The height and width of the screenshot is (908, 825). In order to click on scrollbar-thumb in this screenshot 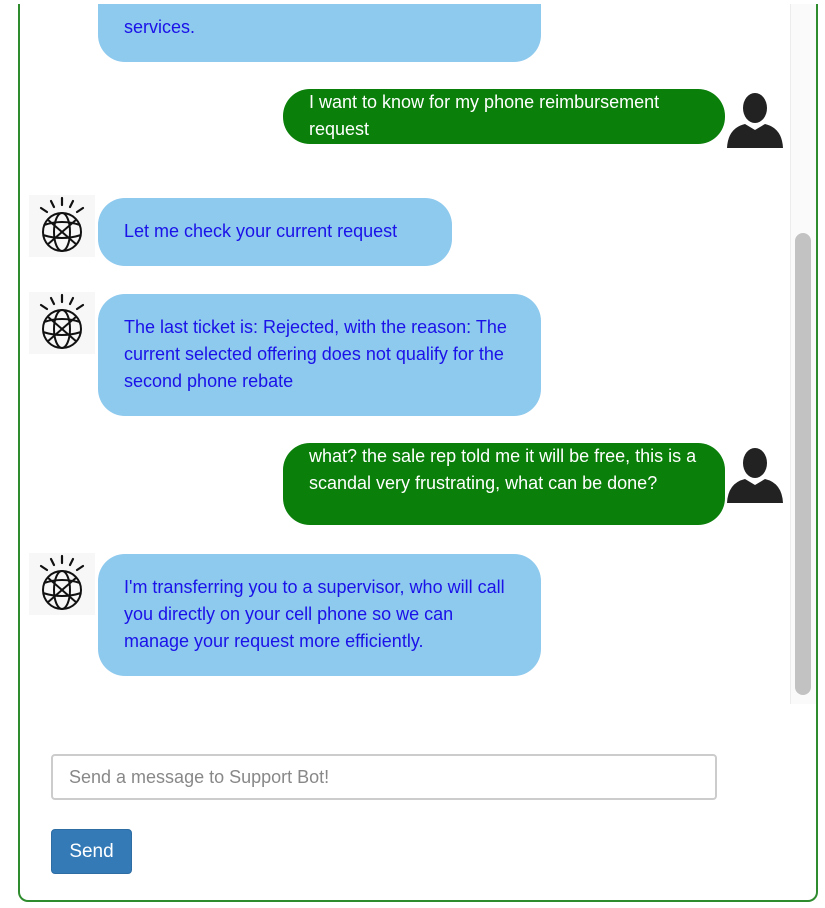, I will do `click(803, 464)`.